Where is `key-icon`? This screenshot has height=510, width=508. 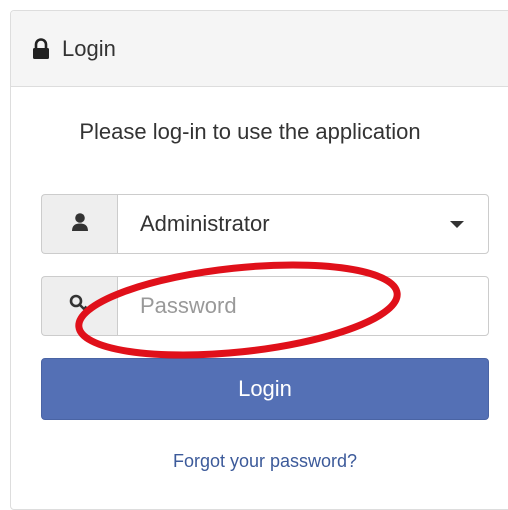
key-icon is located at coordinates (80, 306).